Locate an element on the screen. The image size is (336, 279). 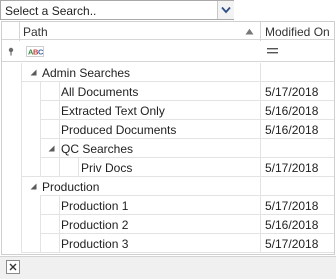
tree-row: Admin Searches is located at coordinates (168, 72).